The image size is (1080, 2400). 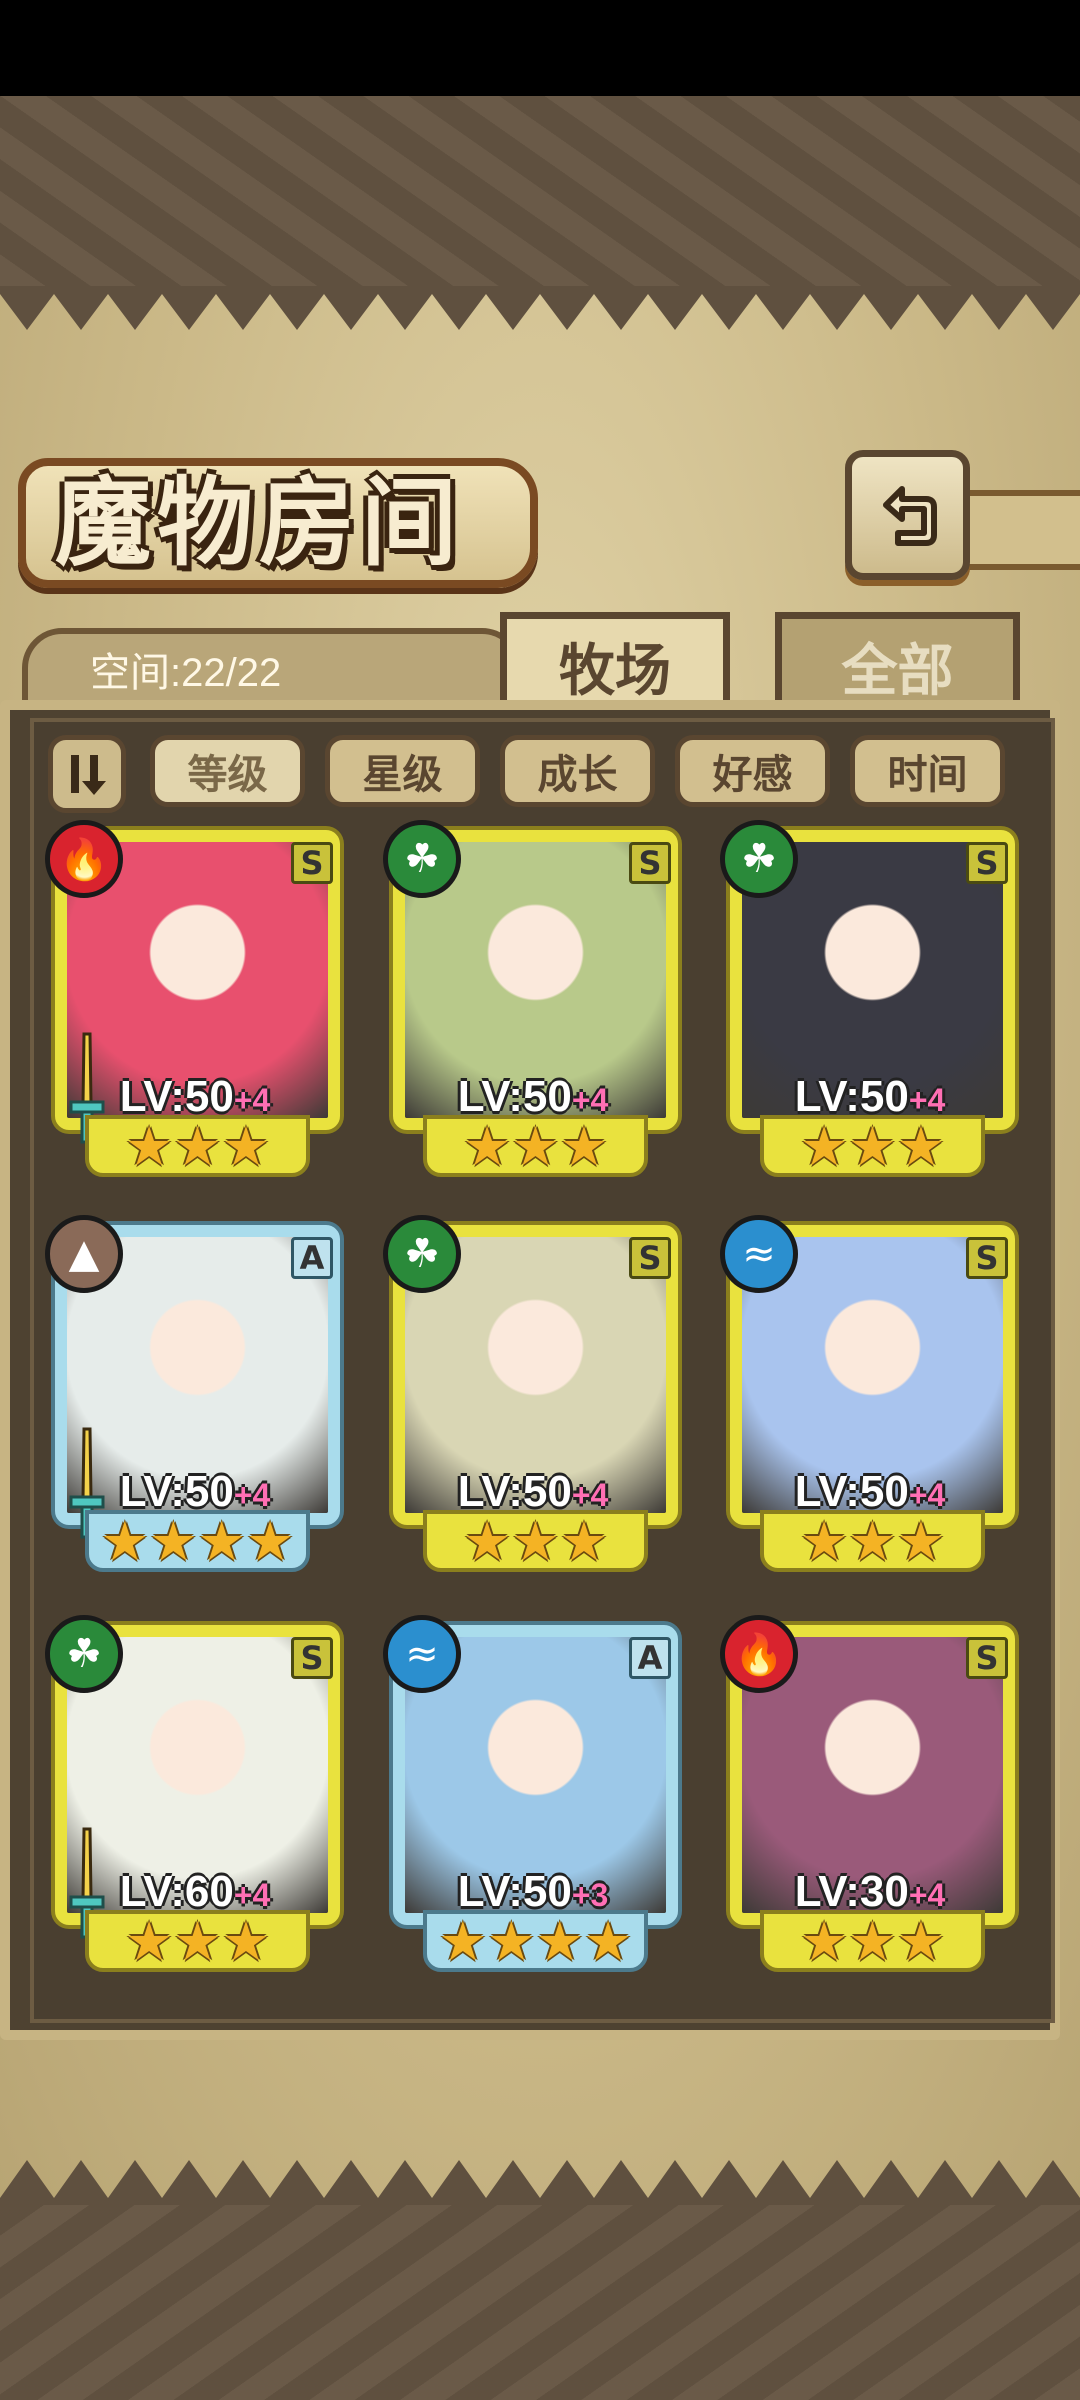 I want to click on back-button, so click(x=907, y=515).